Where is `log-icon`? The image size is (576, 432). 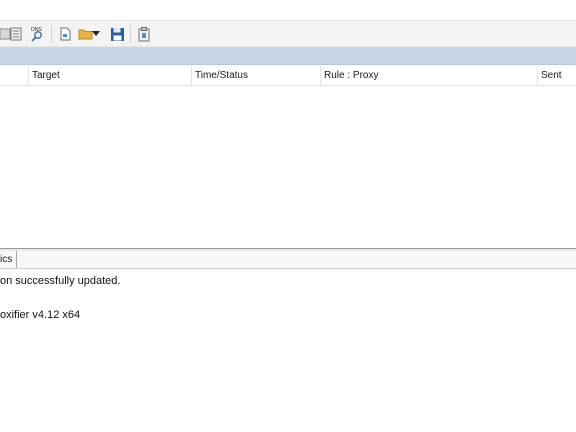 log-icon is located at coordinates (16, 34).